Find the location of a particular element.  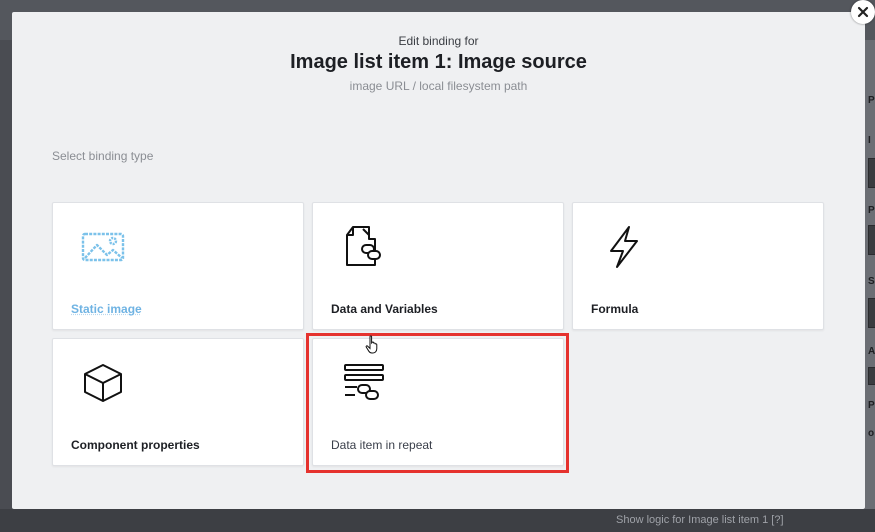

image-icon is located at coordinates (103, 247).